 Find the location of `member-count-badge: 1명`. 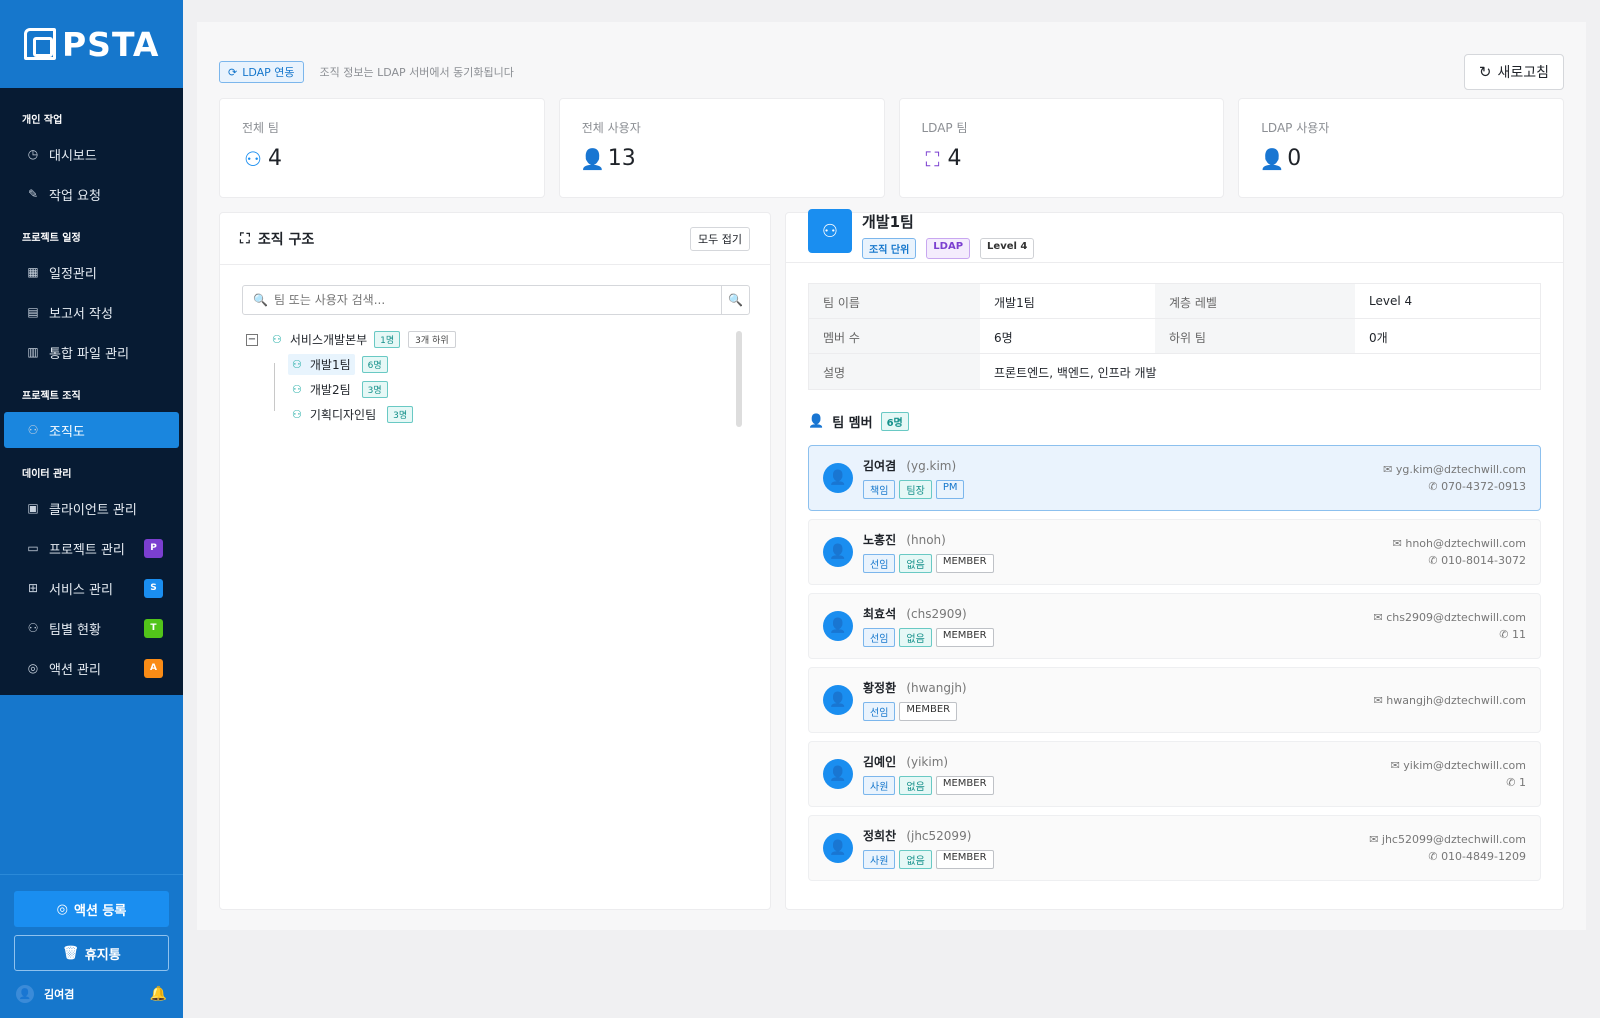

member-count-badge: 1명 is located at coordinates (387, 339).